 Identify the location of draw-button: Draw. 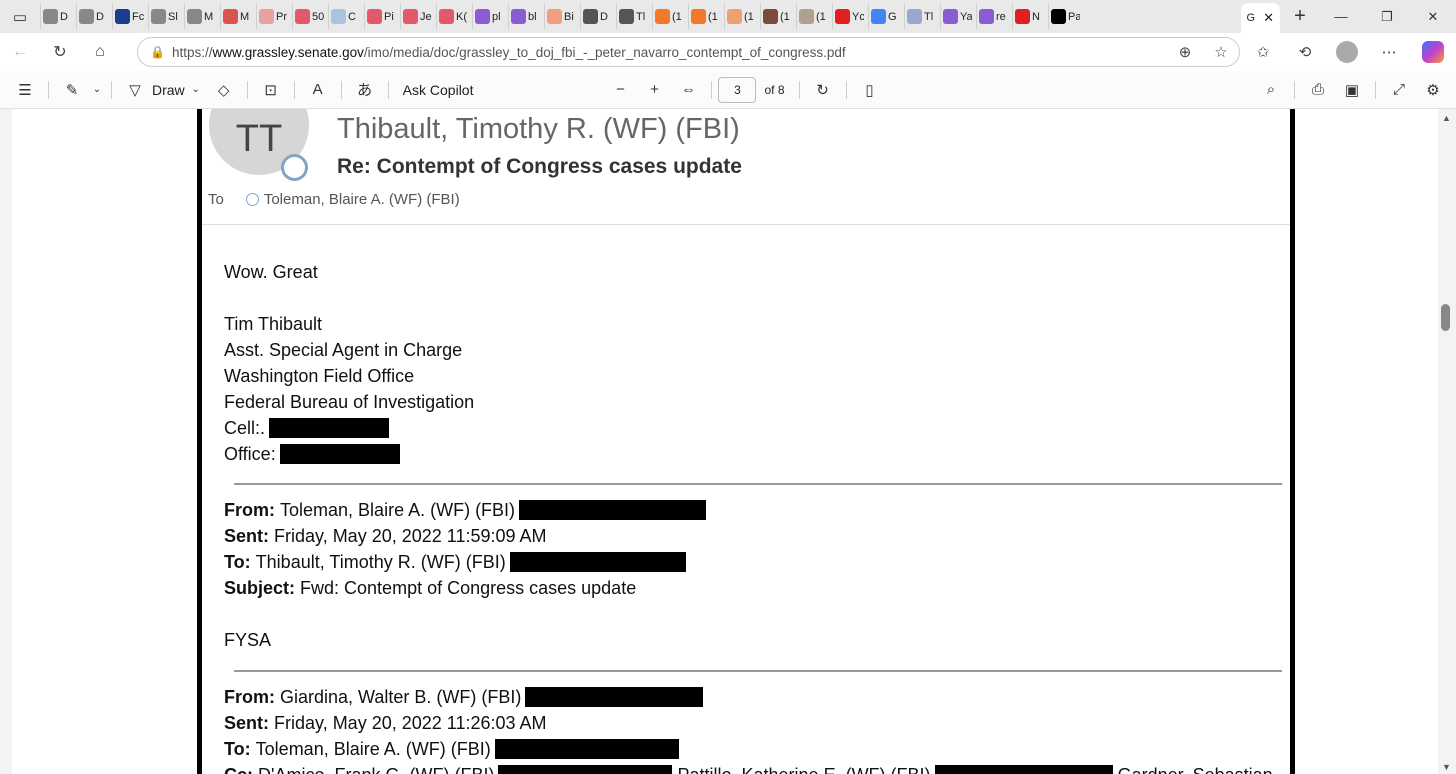
(168, 90).